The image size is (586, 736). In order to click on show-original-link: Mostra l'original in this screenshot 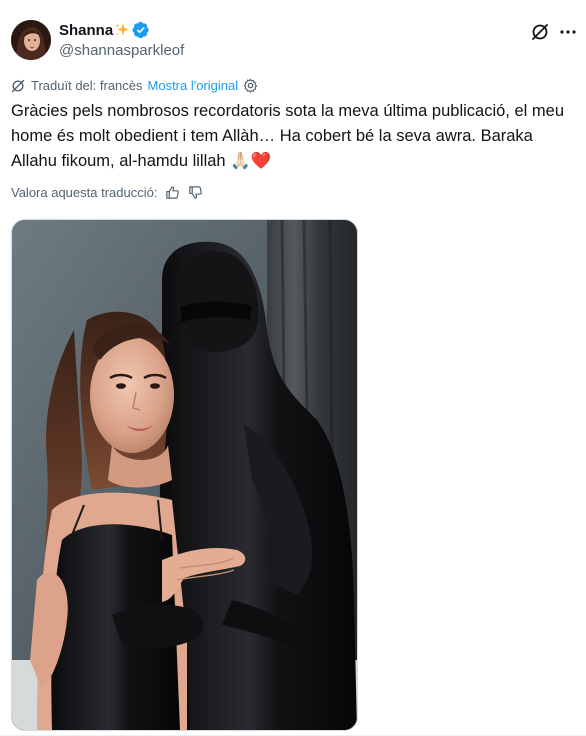, I will do `click(193, 85)`.